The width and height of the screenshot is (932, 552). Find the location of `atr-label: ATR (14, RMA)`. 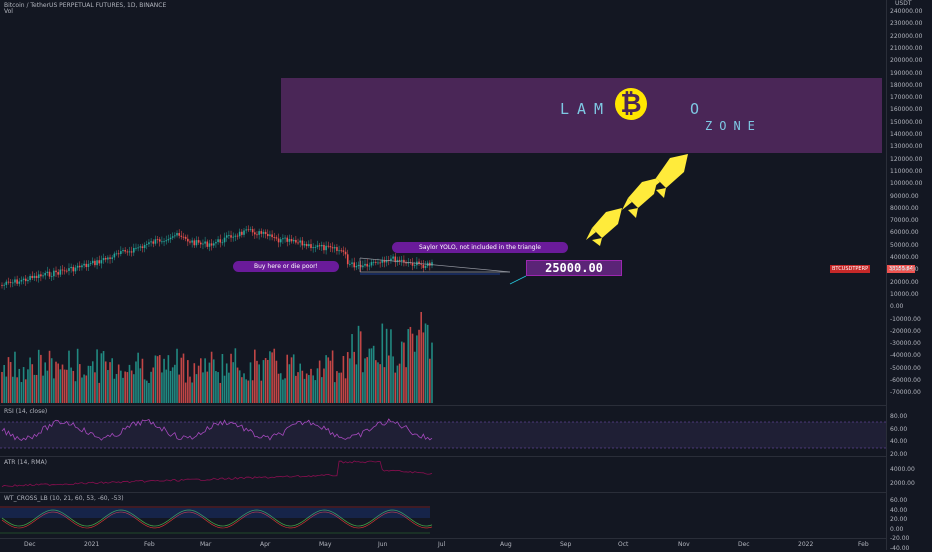

atr-label: ATR (14, RMA) is located at coordinates (25, 462).